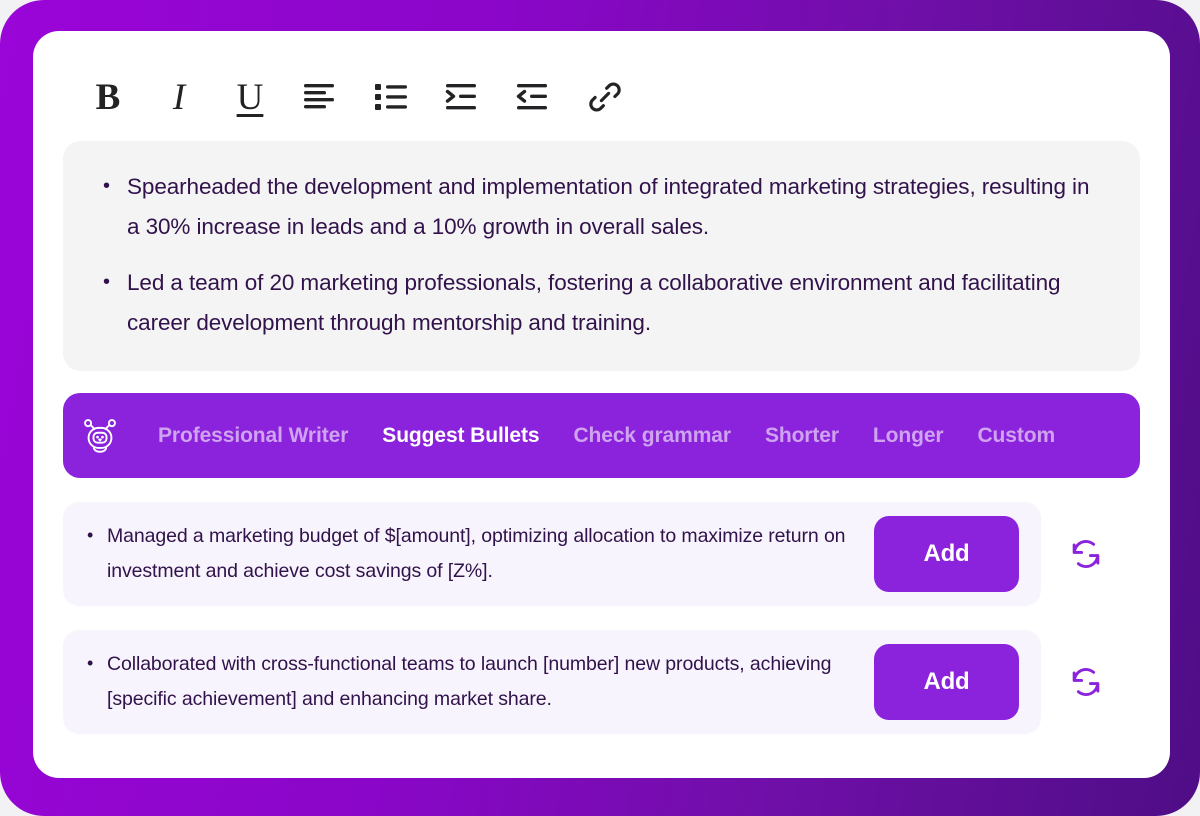 This screenshot has height=816, width=1200. I want to click on bold-button: B, so click(108, 97).